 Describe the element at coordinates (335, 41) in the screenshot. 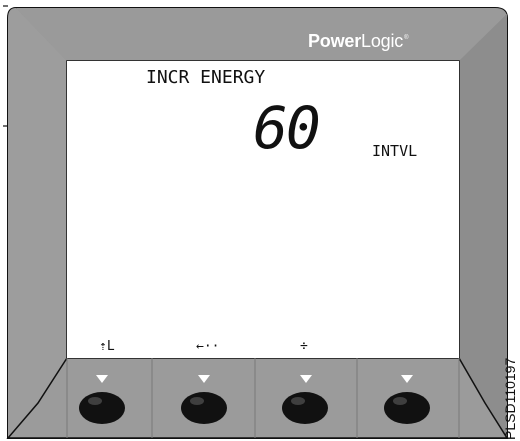

I see `brand-power-text: Power` at that location.